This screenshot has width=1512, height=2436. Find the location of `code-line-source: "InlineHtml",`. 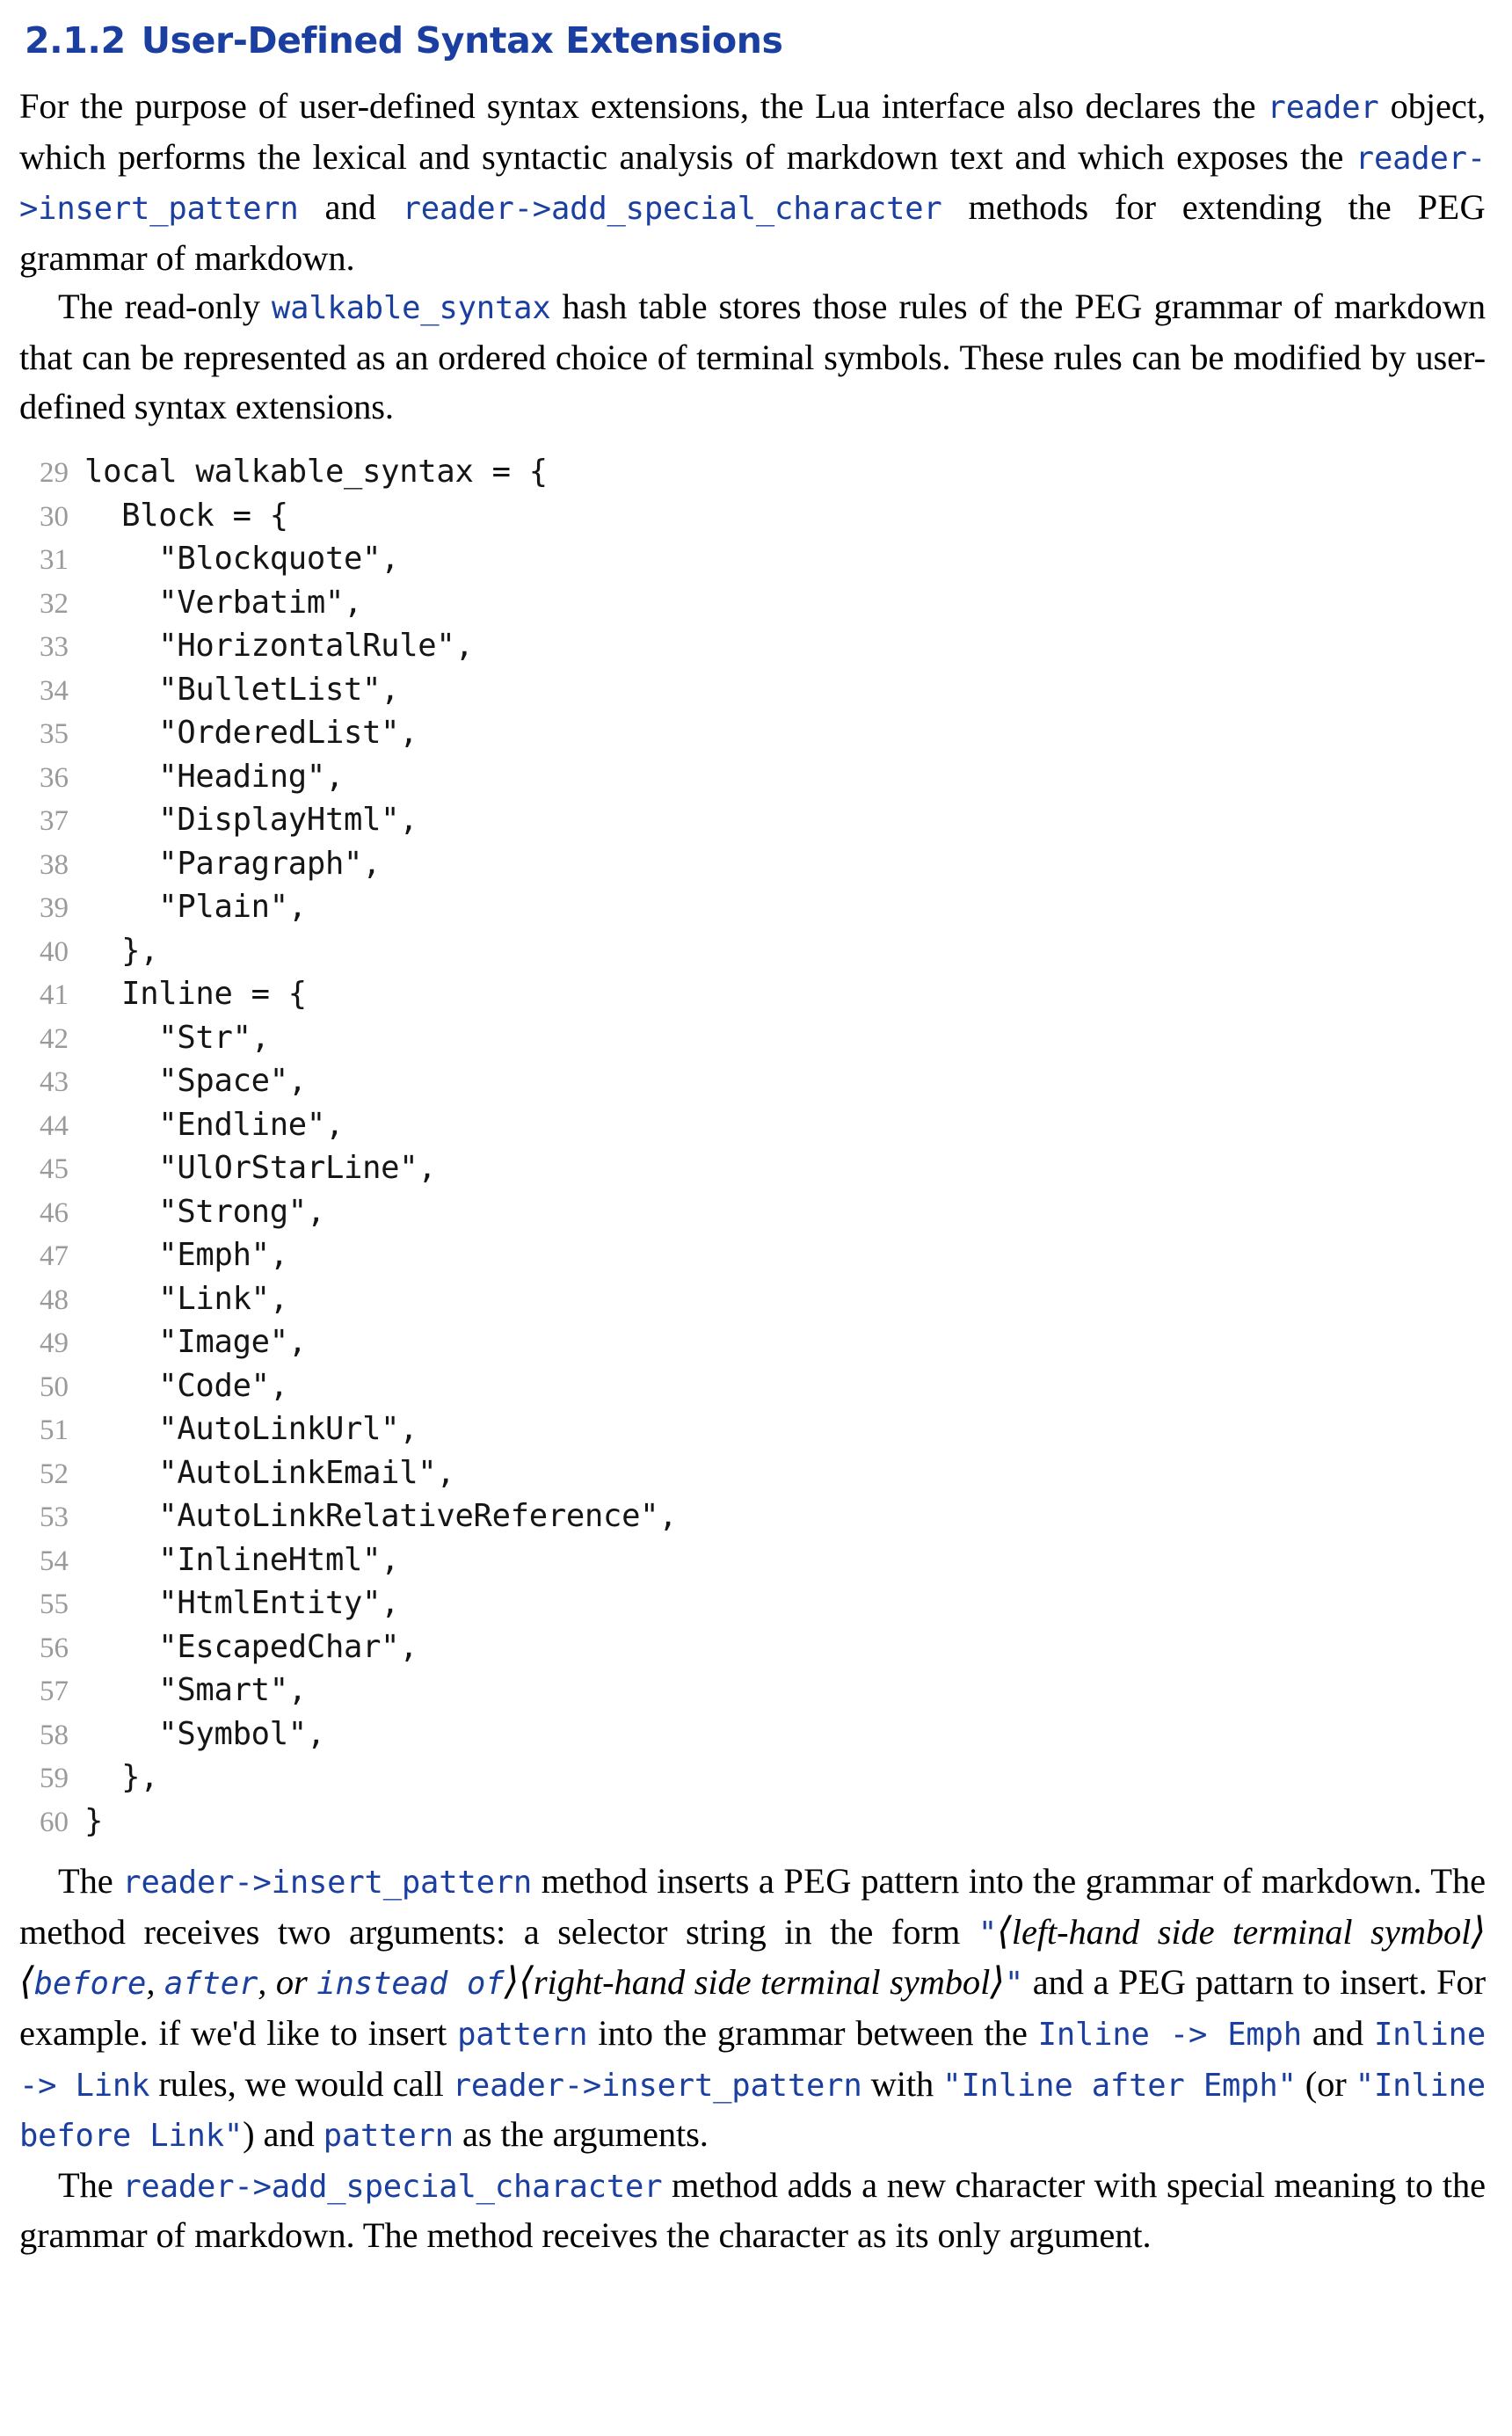

code-line-source: "InlineHtml", is located at coordinates (242, 1559).